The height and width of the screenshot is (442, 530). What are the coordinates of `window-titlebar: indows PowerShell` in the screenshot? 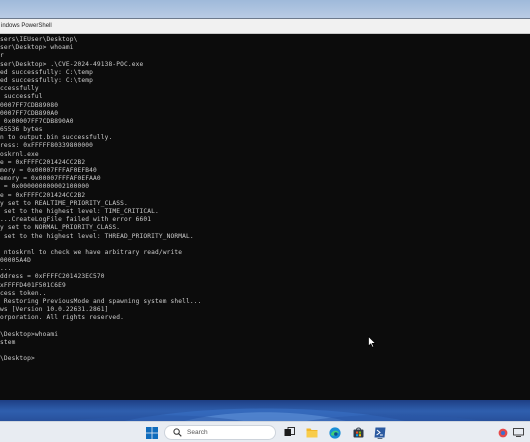 It's located at (265, 26).